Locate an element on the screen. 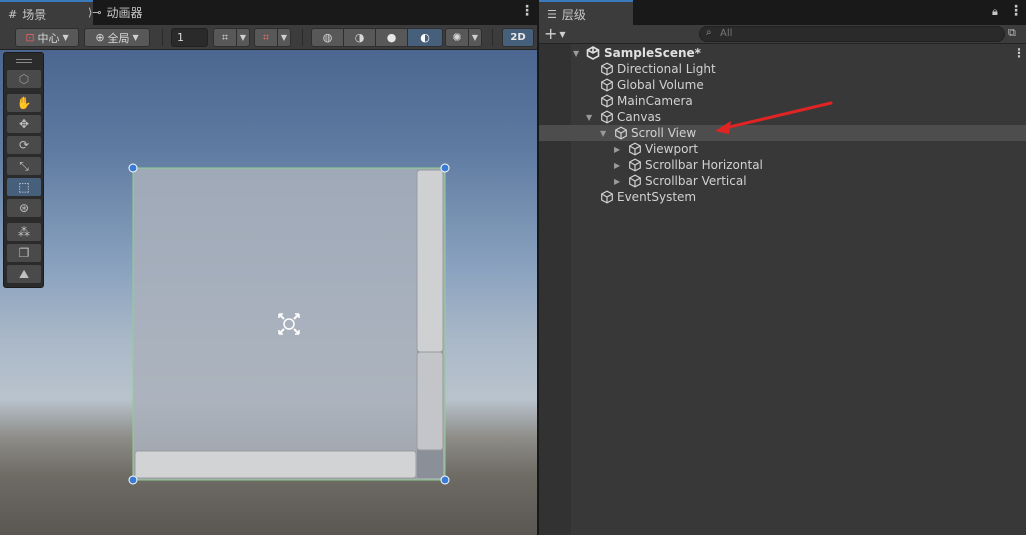  shaded-wireframe-icon: ◑ is located at coordinates (359, 37).